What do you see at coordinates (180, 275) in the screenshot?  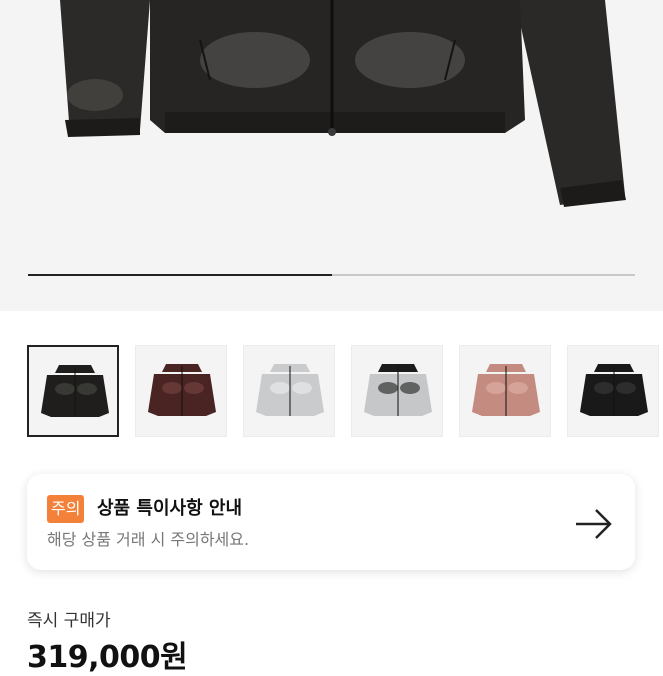 I see `gallery-progress-fill` at bounding box center [180, 275].